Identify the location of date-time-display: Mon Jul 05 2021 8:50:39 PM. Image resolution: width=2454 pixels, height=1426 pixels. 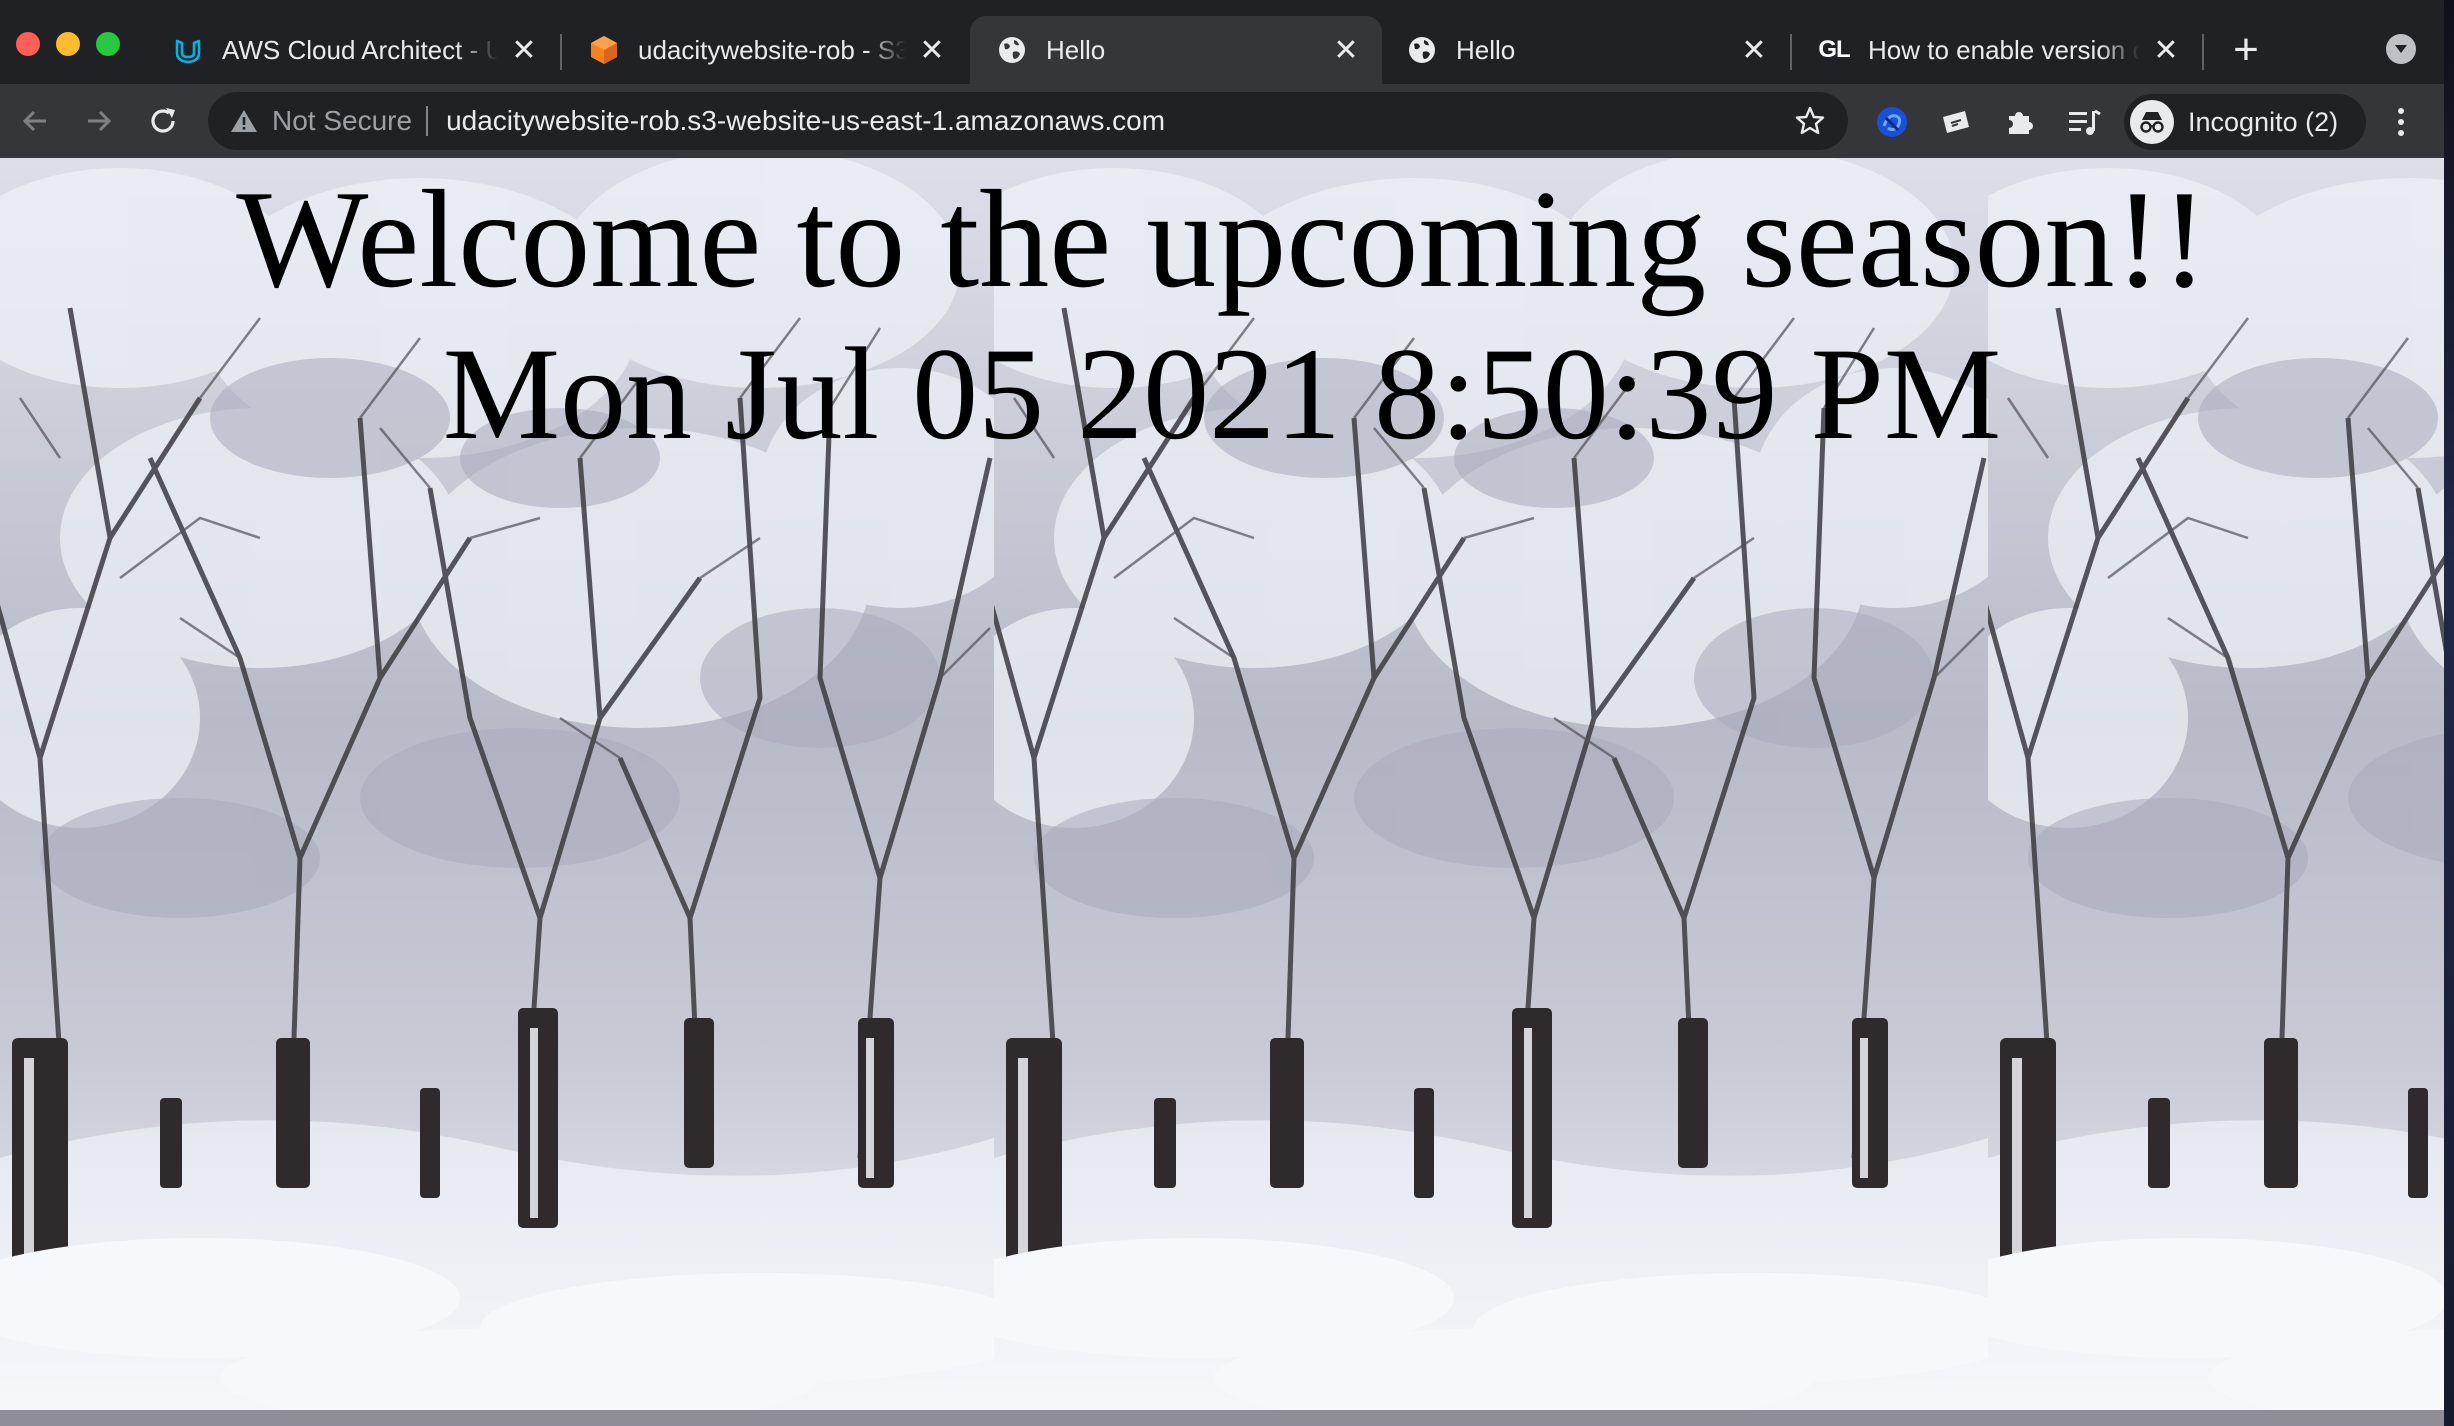
(1222, 393).